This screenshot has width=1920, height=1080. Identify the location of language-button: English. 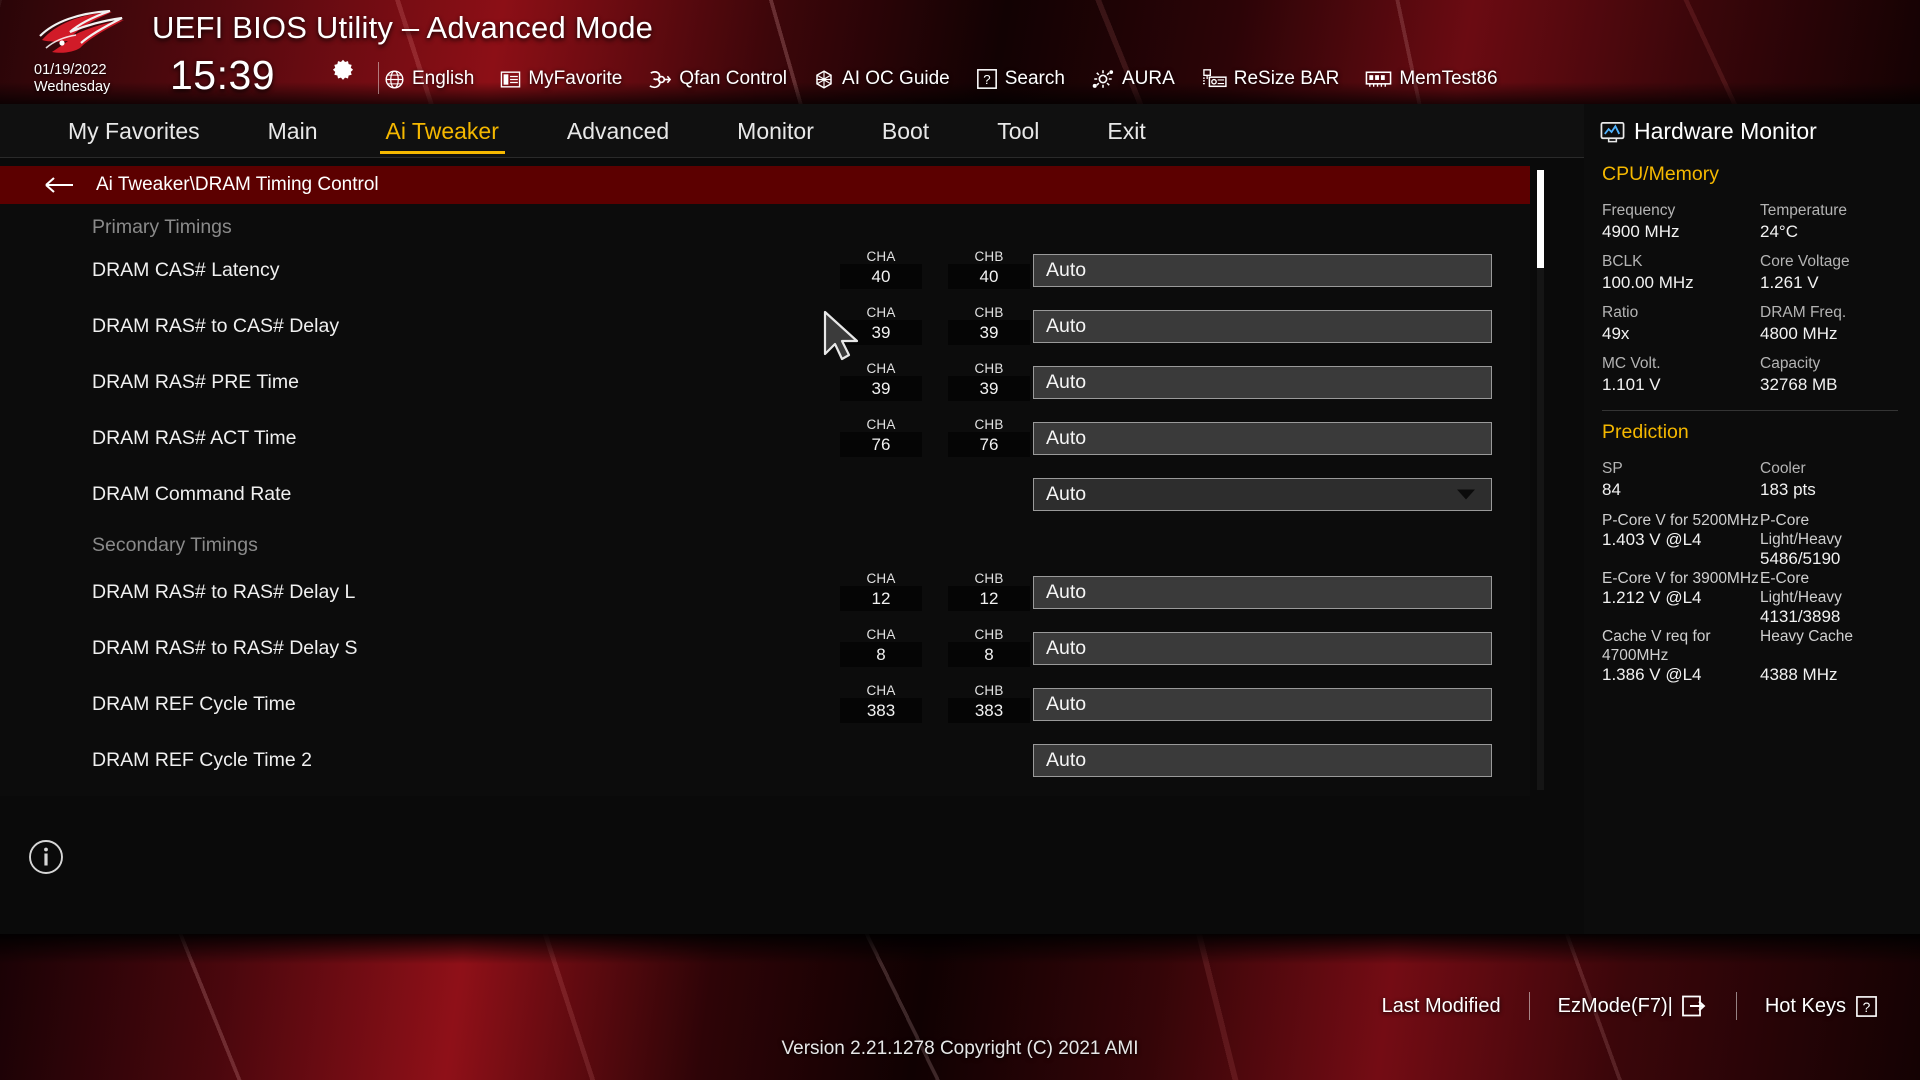
(429, 79).